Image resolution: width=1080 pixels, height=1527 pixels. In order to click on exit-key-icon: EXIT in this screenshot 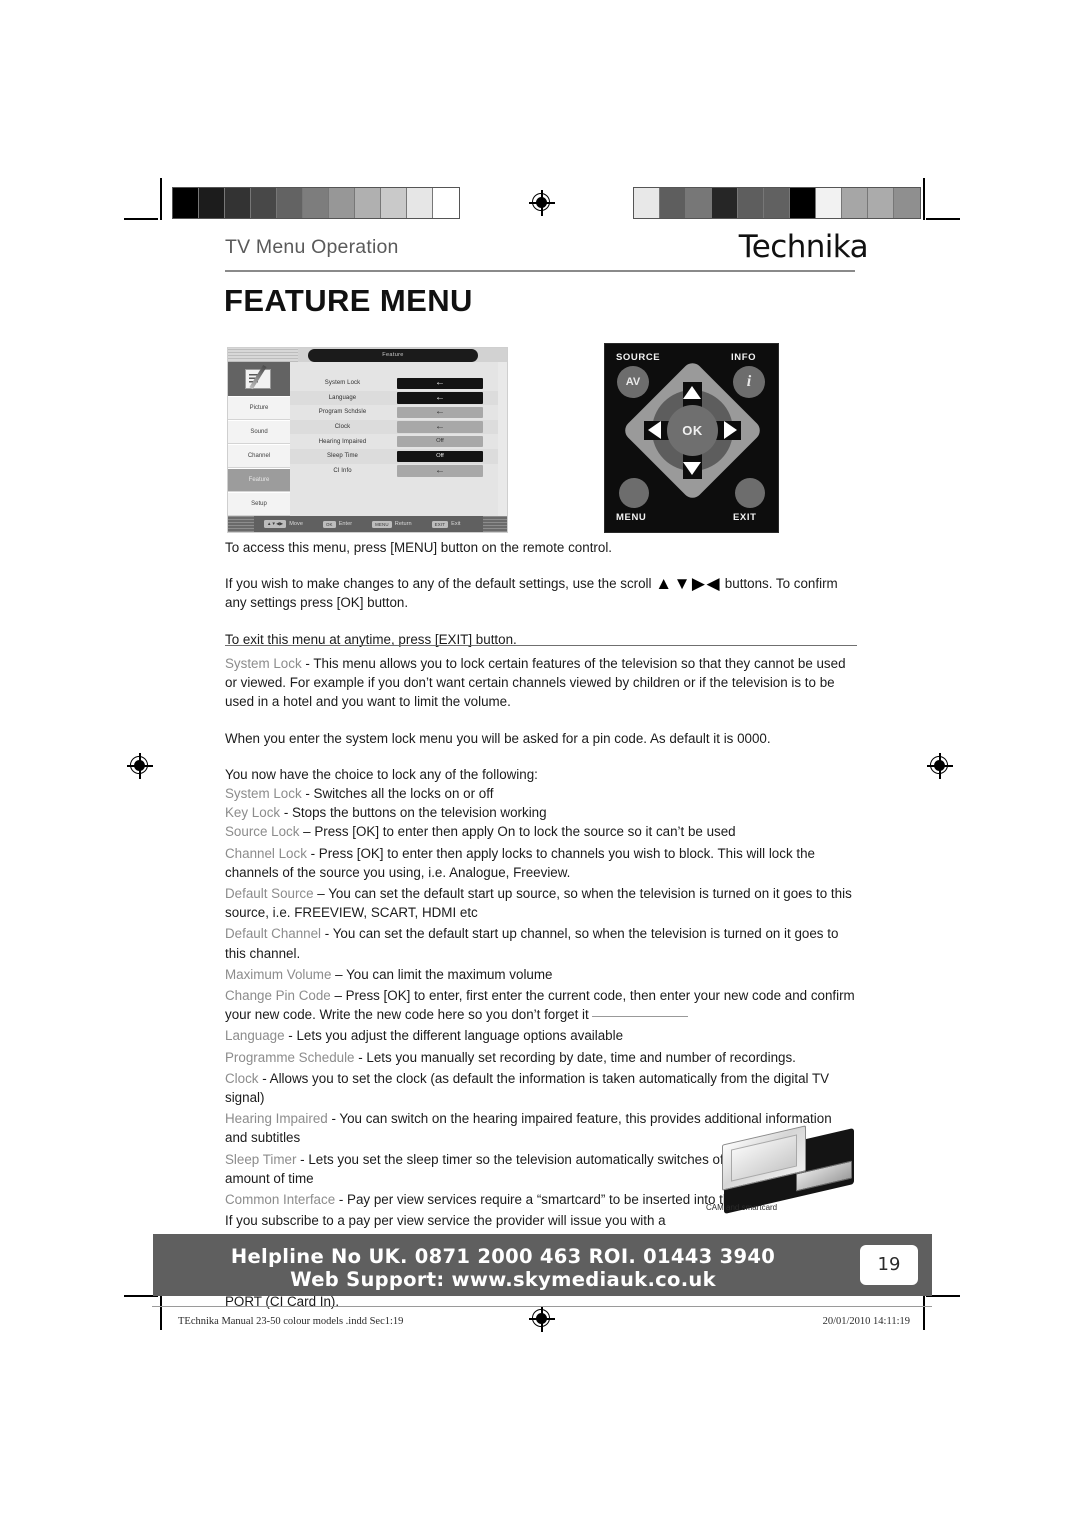, I will do `click(440, 524)`.